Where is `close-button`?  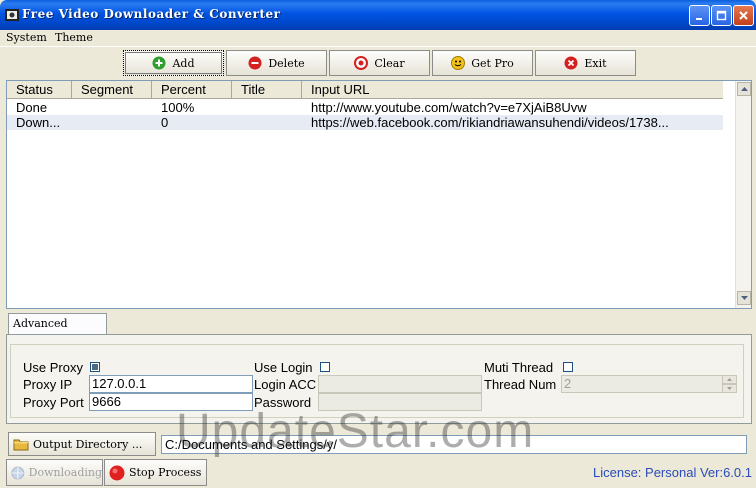
close-button is located at coordinates (743, 15).